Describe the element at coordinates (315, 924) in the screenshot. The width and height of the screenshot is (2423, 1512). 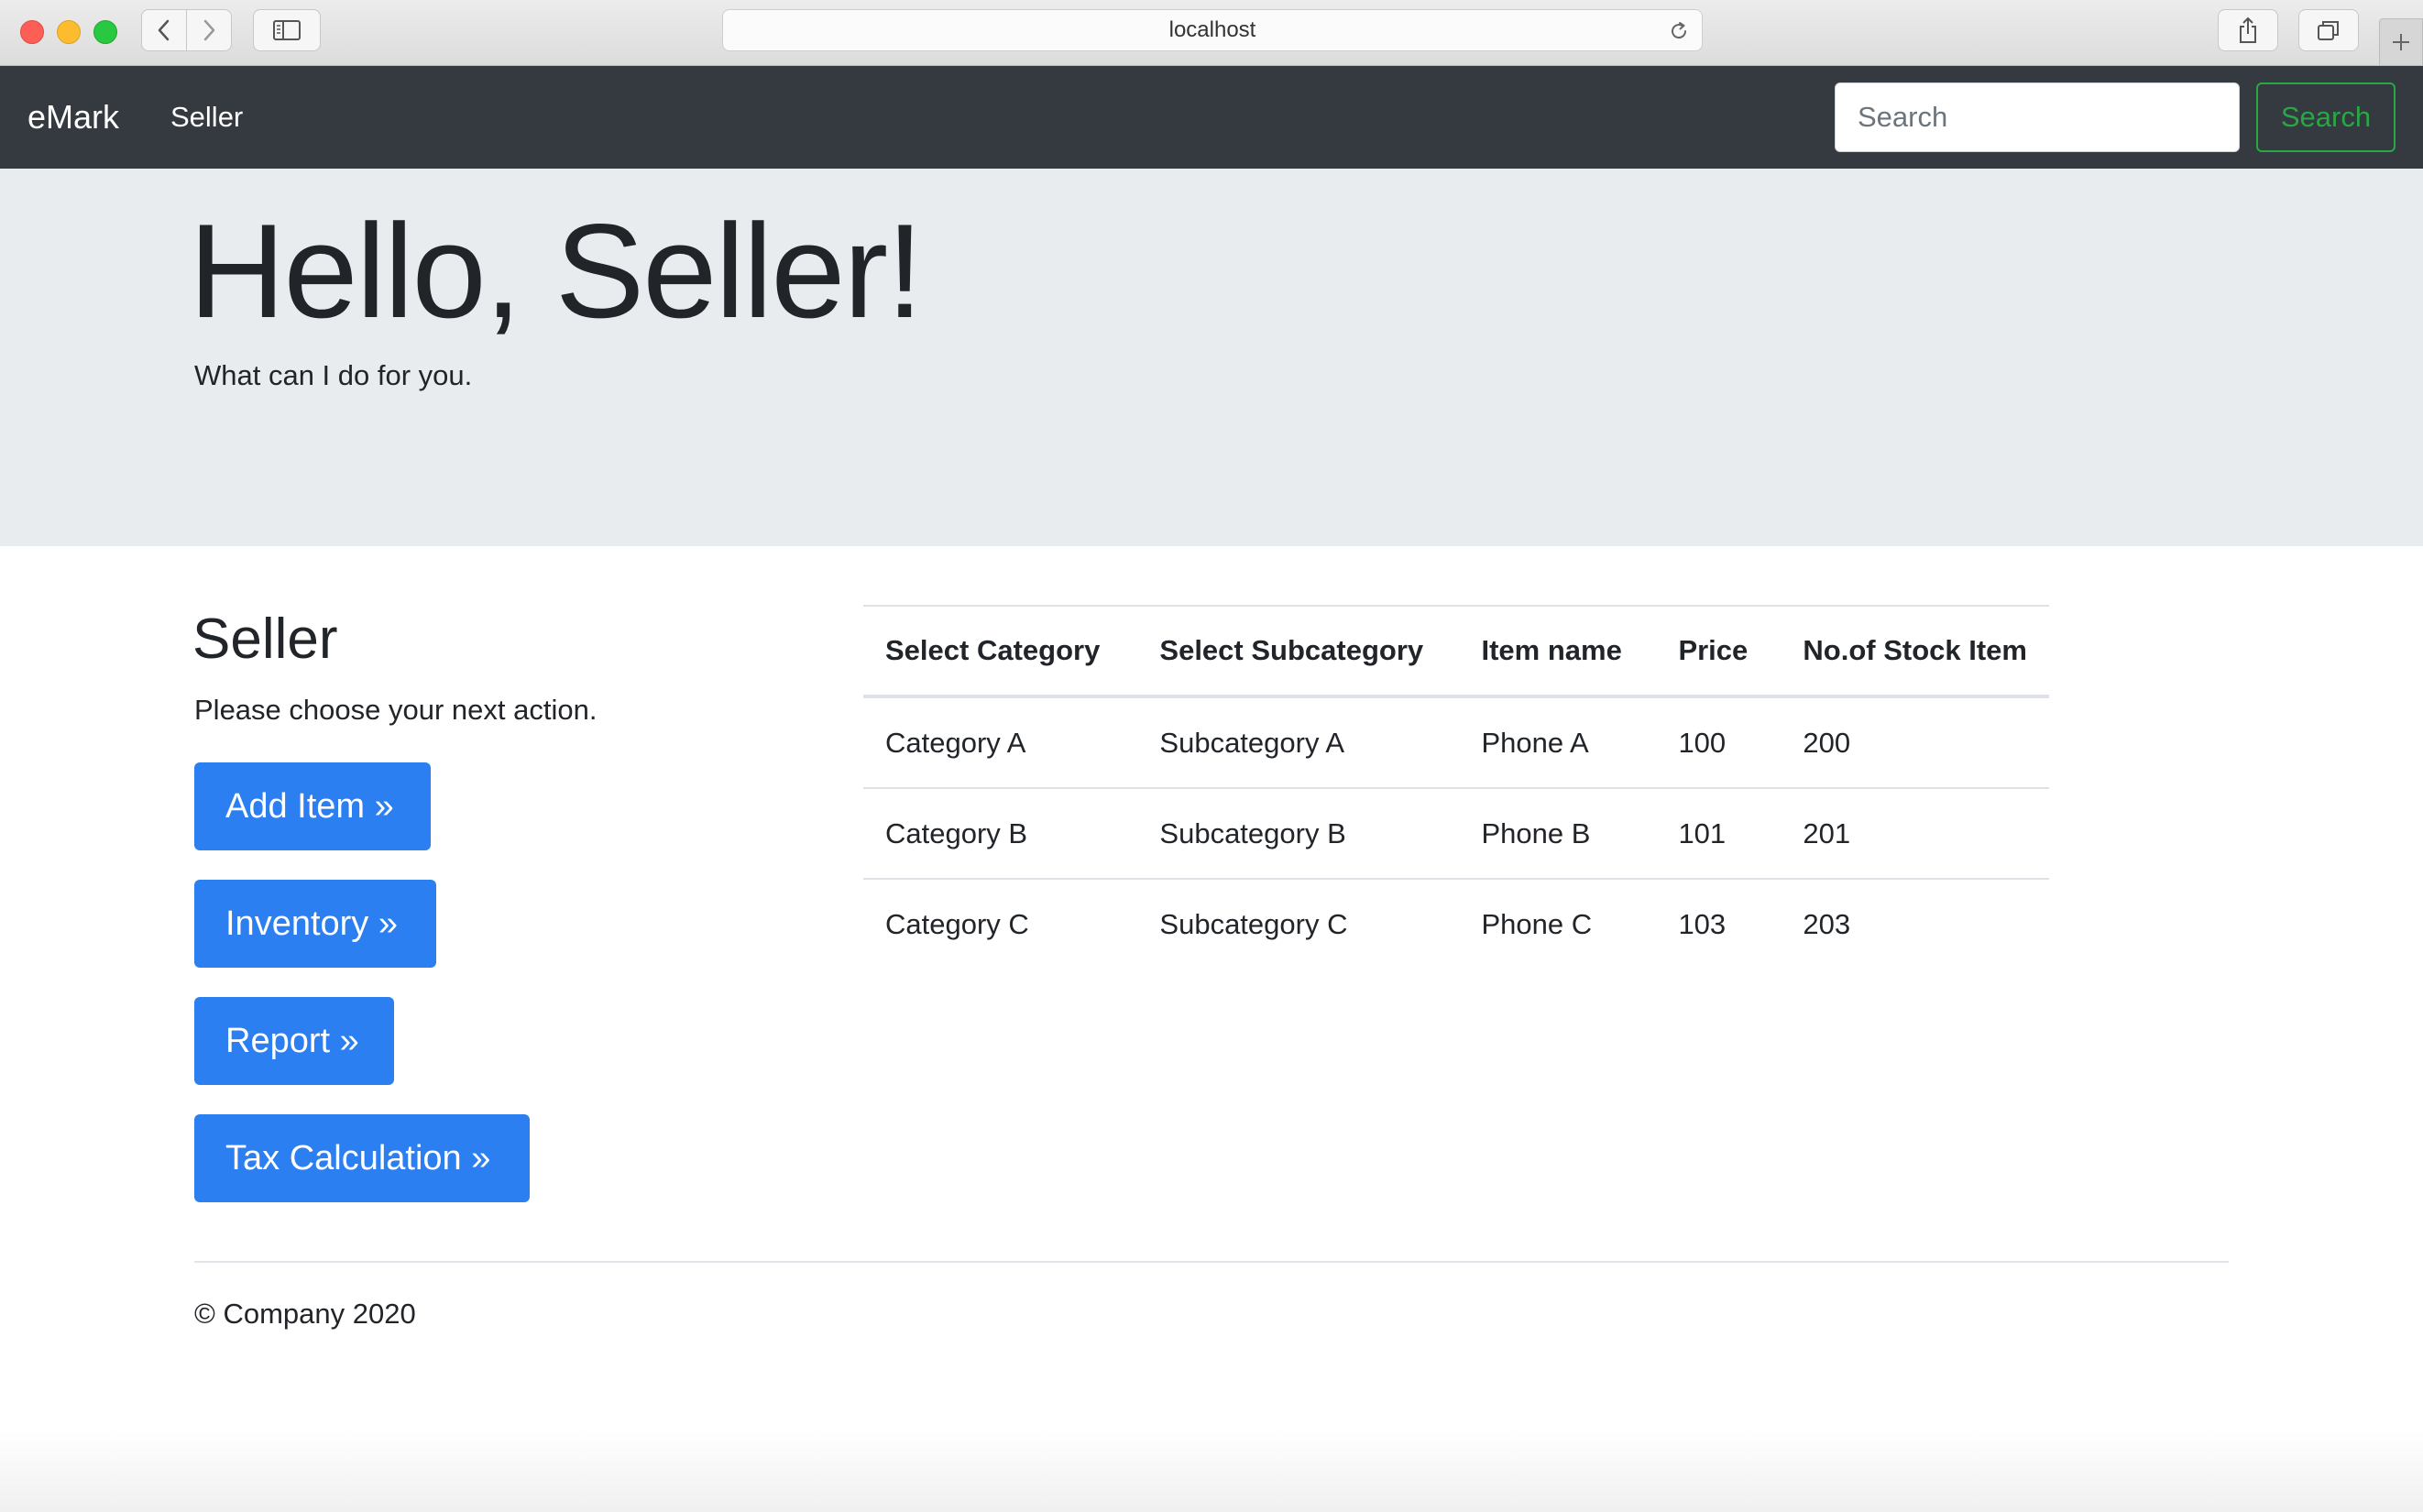
I see `inventory-button: Inventory »` at that location.